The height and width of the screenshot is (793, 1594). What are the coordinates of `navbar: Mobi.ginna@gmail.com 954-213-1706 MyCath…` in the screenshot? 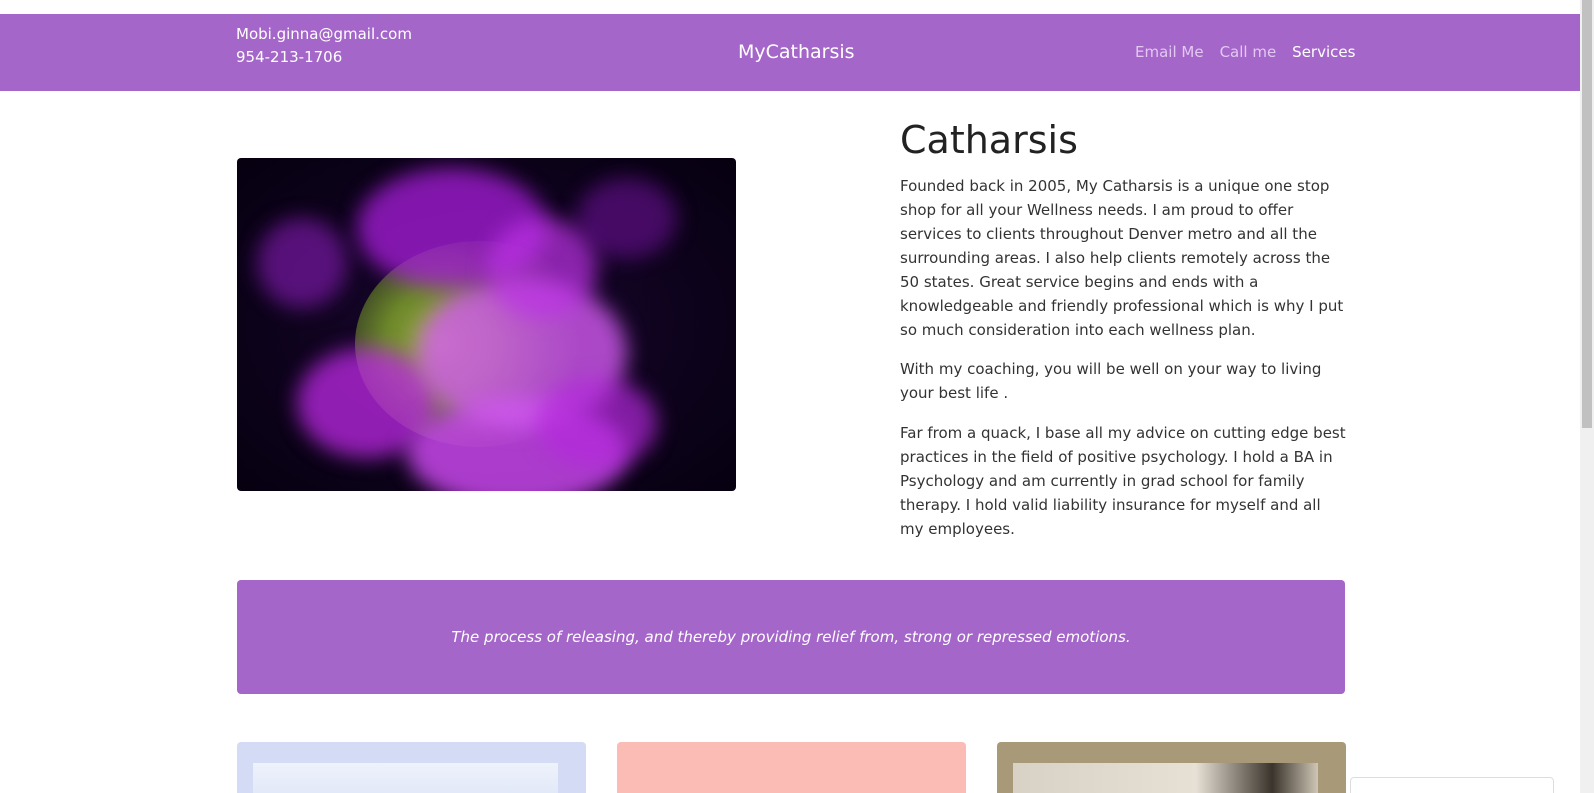 It's located at (790, 52).